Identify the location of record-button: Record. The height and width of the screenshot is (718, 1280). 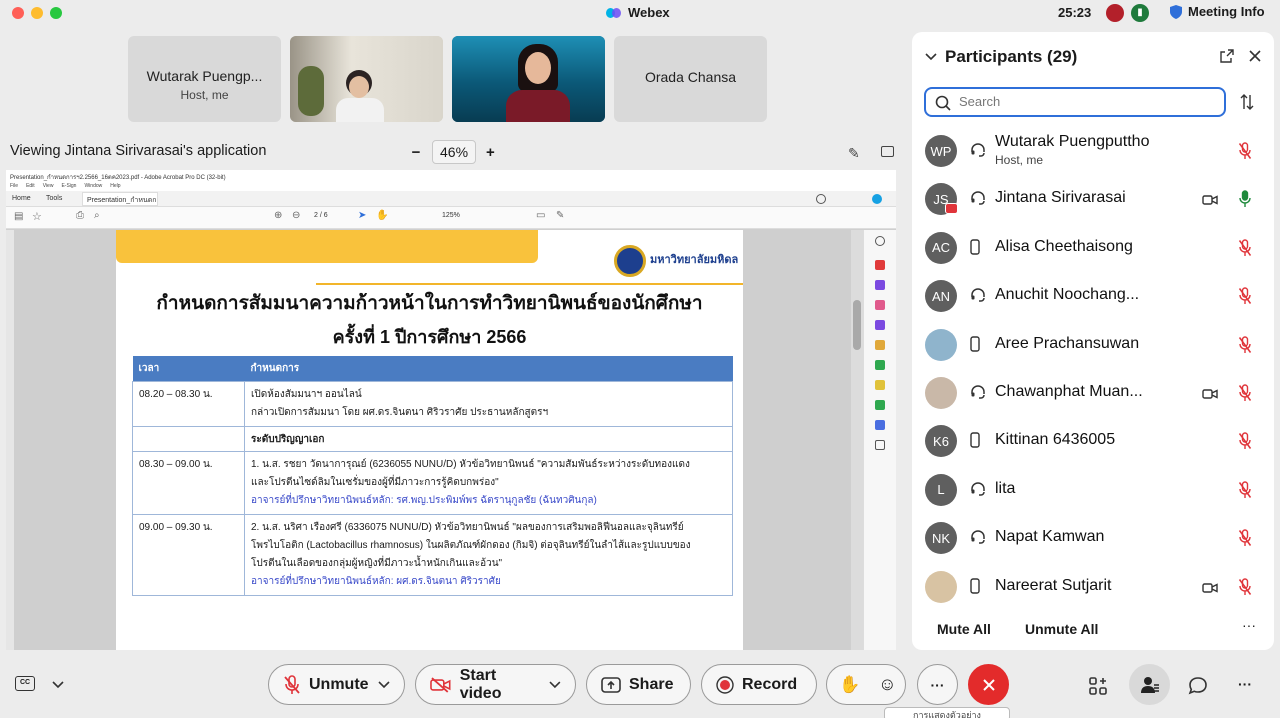
(759, 684).